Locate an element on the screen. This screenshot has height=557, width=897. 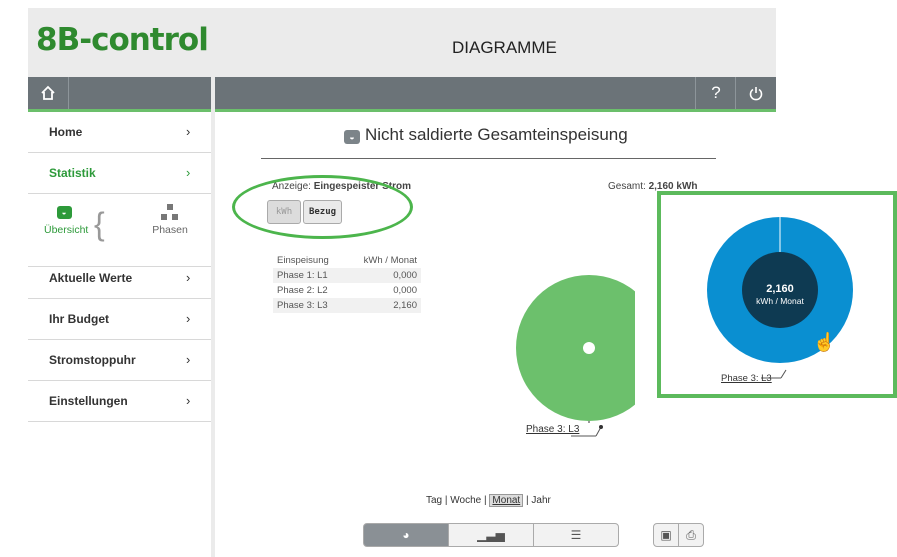
table-header-row: Einspeisung kWh / Monat is located at coordinates (347, 260).